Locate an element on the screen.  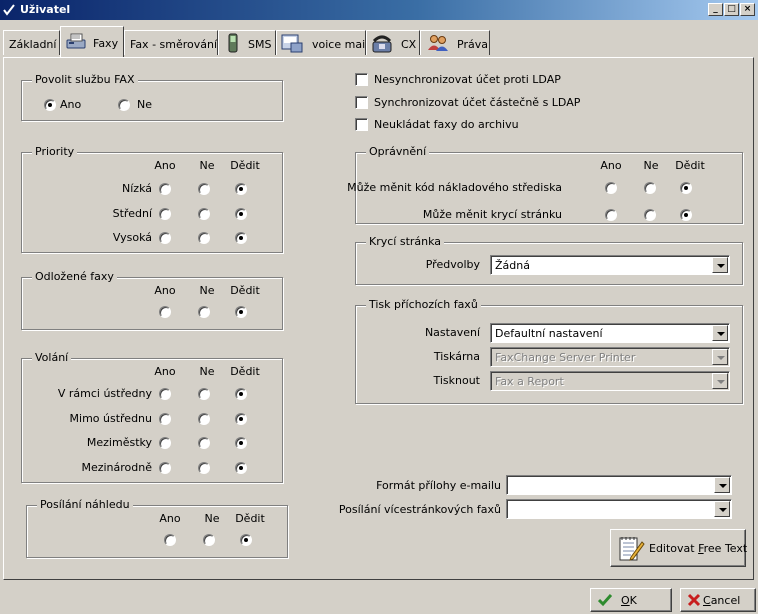
priority-high-no-radio is located at coordinates (204, 238).